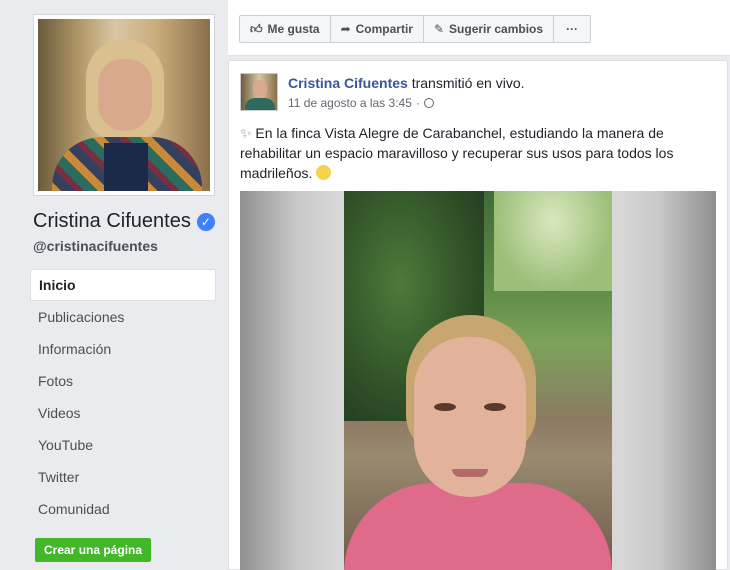 The image size is (730, 570). I want to click on share-button: ➦ Compartir, so click(376, 29).